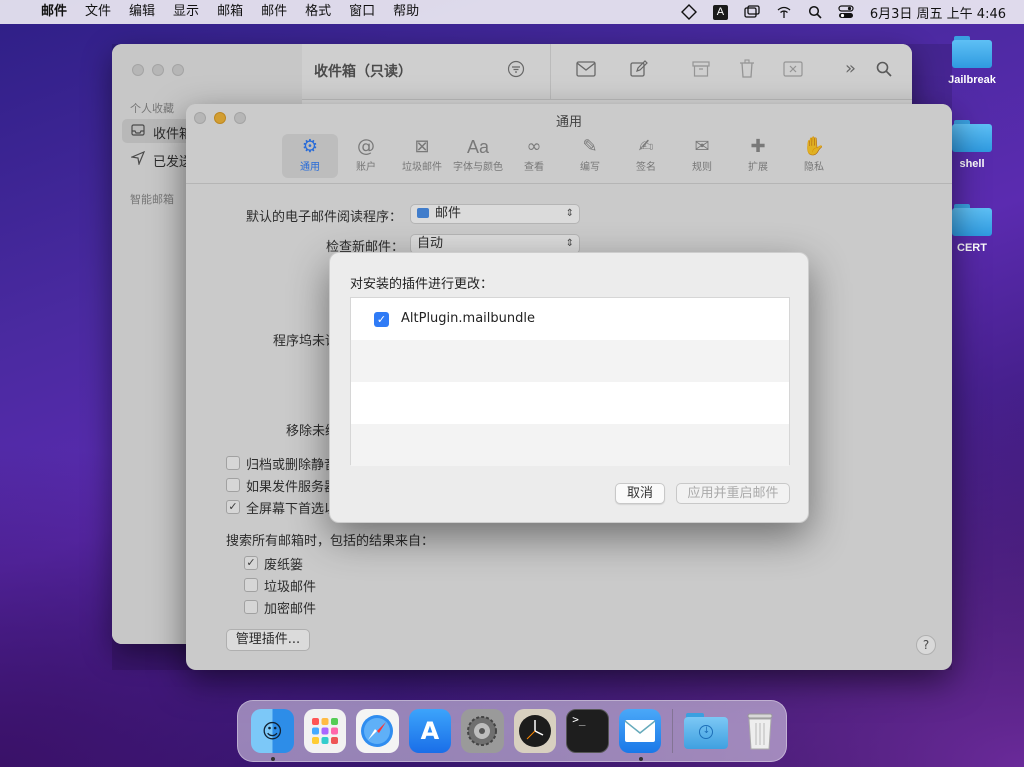 The height and width of the screenshot is (767, 1024). Describe the element at coordinates (720, 12) in the screenshot. I see `input-method-icon: A` at that location.